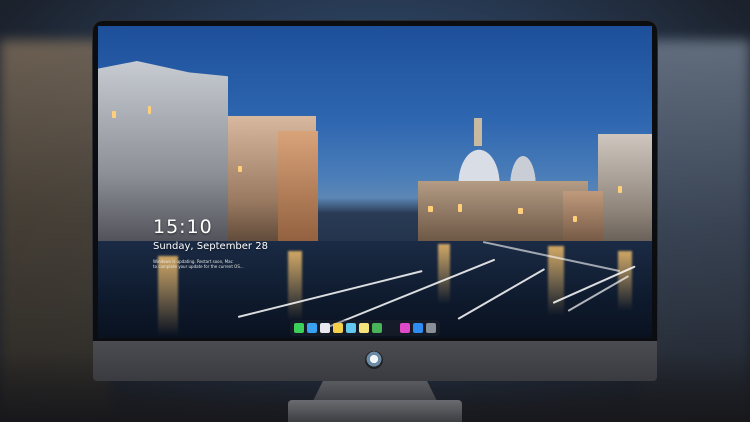 This screenshot has height=422, width=750. I want to click on monitor-stand-base, so click(375, 411).